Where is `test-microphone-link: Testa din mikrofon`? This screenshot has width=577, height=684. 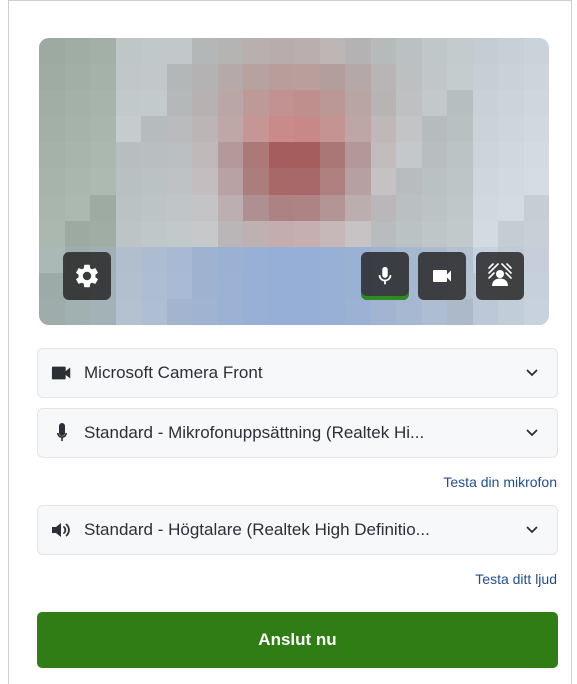 test-microphone-link: Testa din mikrofon is located at coordinates (500, 482).